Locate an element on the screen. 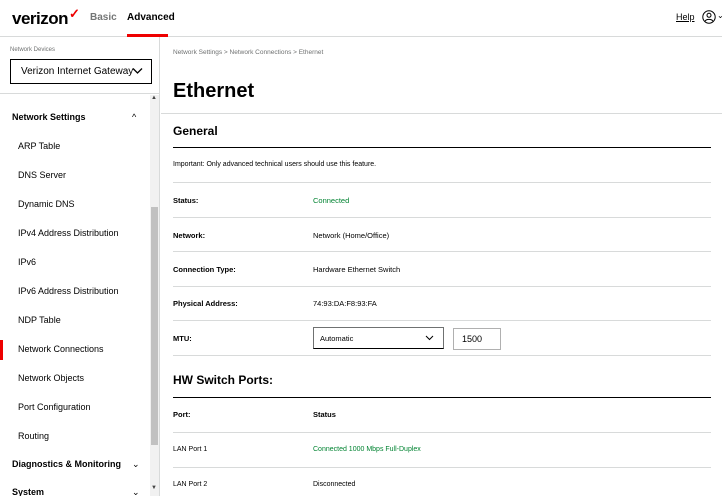  general-section-title: General is located at coordinates (195, 131).